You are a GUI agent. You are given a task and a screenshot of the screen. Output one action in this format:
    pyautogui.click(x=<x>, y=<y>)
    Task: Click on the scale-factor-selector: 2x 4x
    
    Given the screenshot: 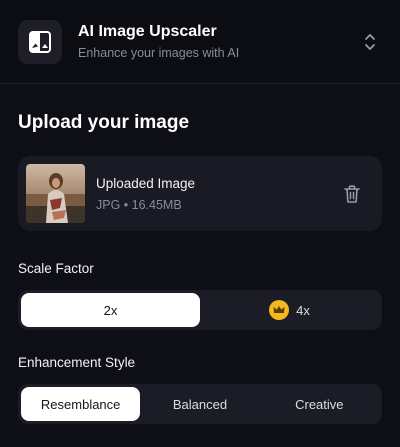 What is the action you would take?
    pyautogui.click(x=200, y=310)
    